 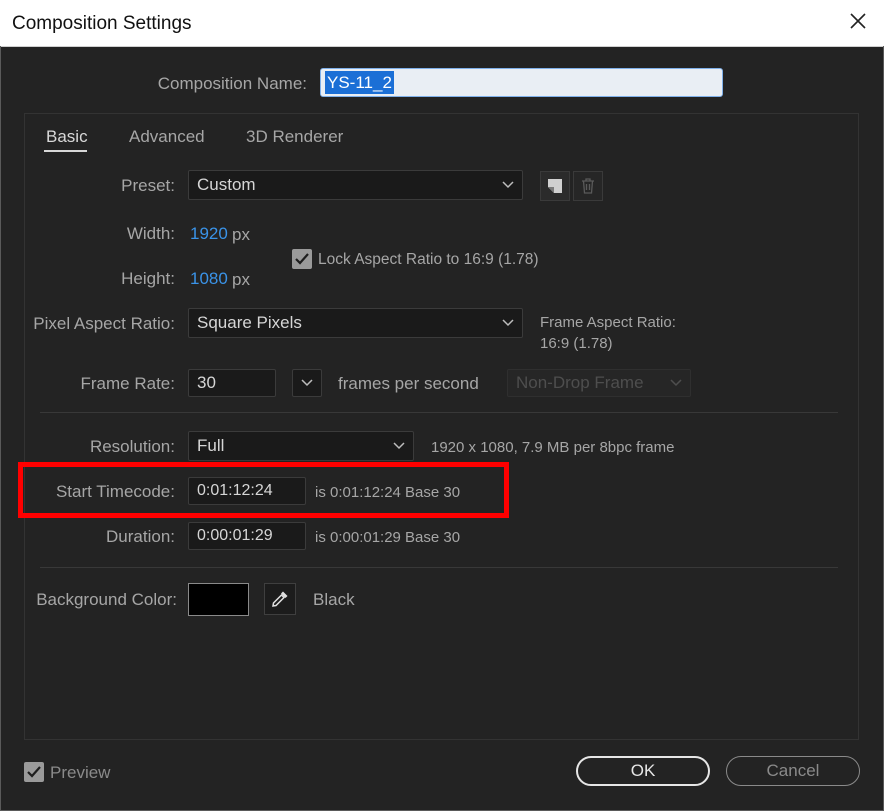 What do you see at coordinates (249, 322) in the screenshot?
I see `pixel-aspect-value: Square Pixels` at bounding box center [249, 322].